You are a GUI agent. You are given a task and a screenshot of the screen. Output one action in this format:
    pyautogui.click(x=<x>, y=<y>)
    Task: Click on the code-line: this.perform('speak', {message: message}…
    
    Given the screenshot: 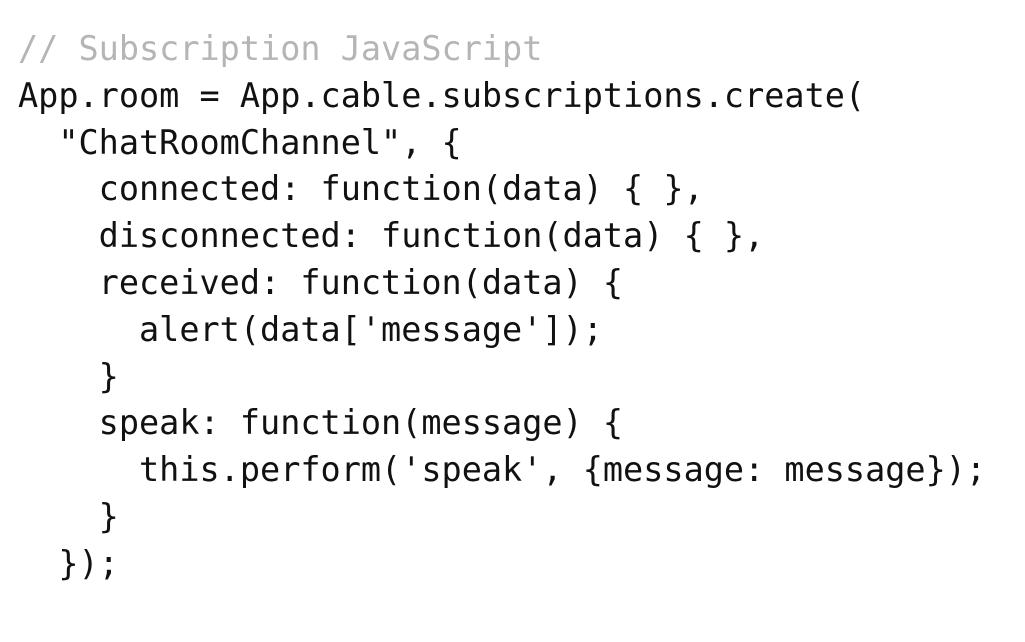 What is the action you would take?
    pyautogui.click(x=502, y=470)
    